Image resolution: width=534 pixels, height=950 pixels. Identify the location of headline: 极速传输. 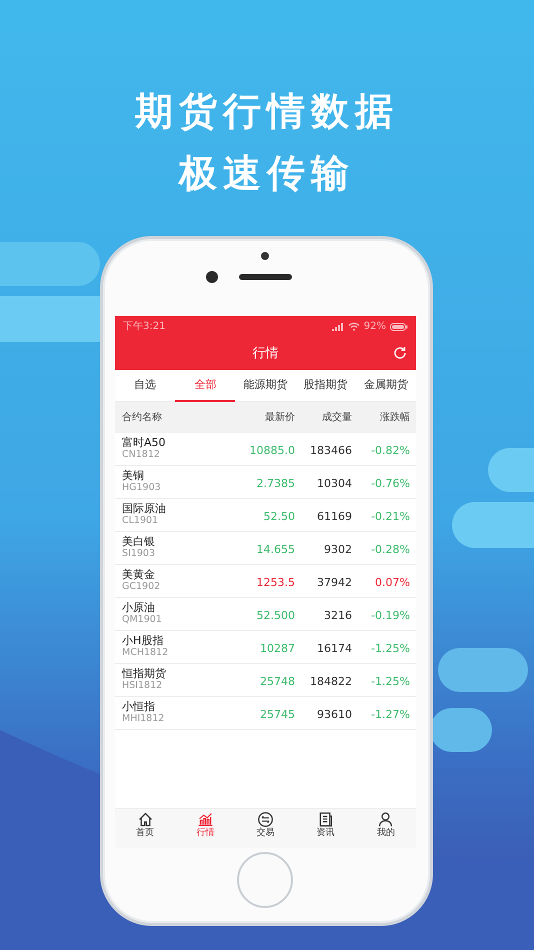
(267, 173).